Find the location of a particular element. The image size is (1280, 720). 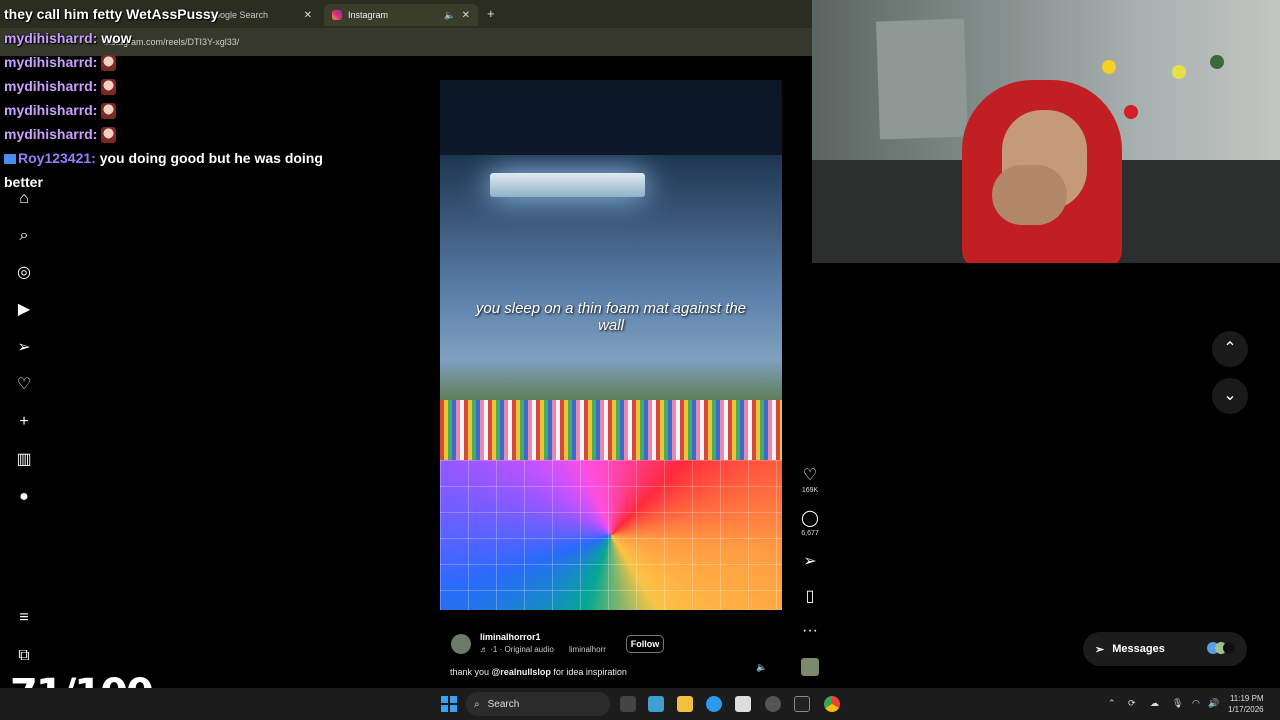

audio-label: ♬ ·1 · Original audio is located at coordinates (517, 649).